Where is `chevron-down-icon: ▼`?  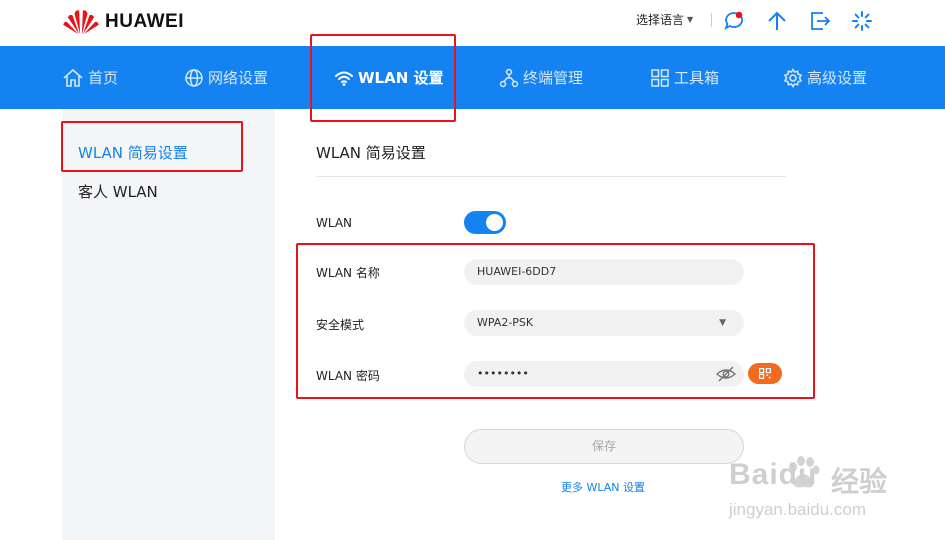
chevron-down-icon: ▼ is located at coordinates (690, 19).